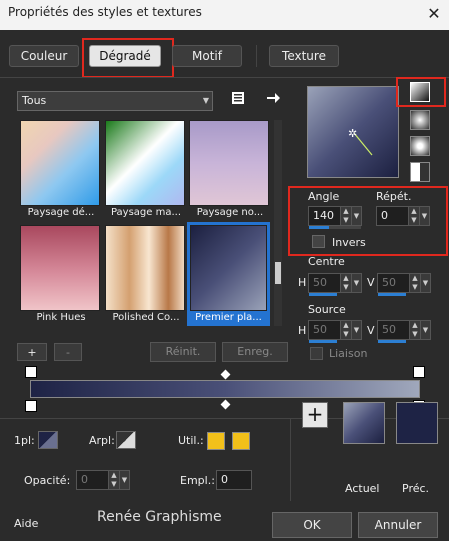 The width and height of the screenshot is (449, 541). I want to click on source-h-dropdown: ▼, so click(356, 330).